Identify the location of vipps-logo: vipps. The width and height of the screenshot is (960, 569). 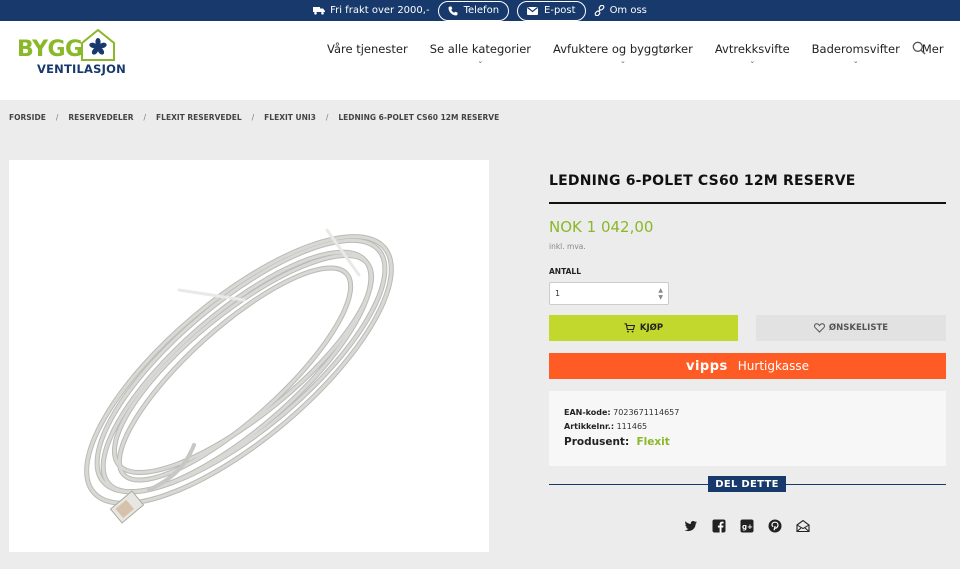
(707, 366).